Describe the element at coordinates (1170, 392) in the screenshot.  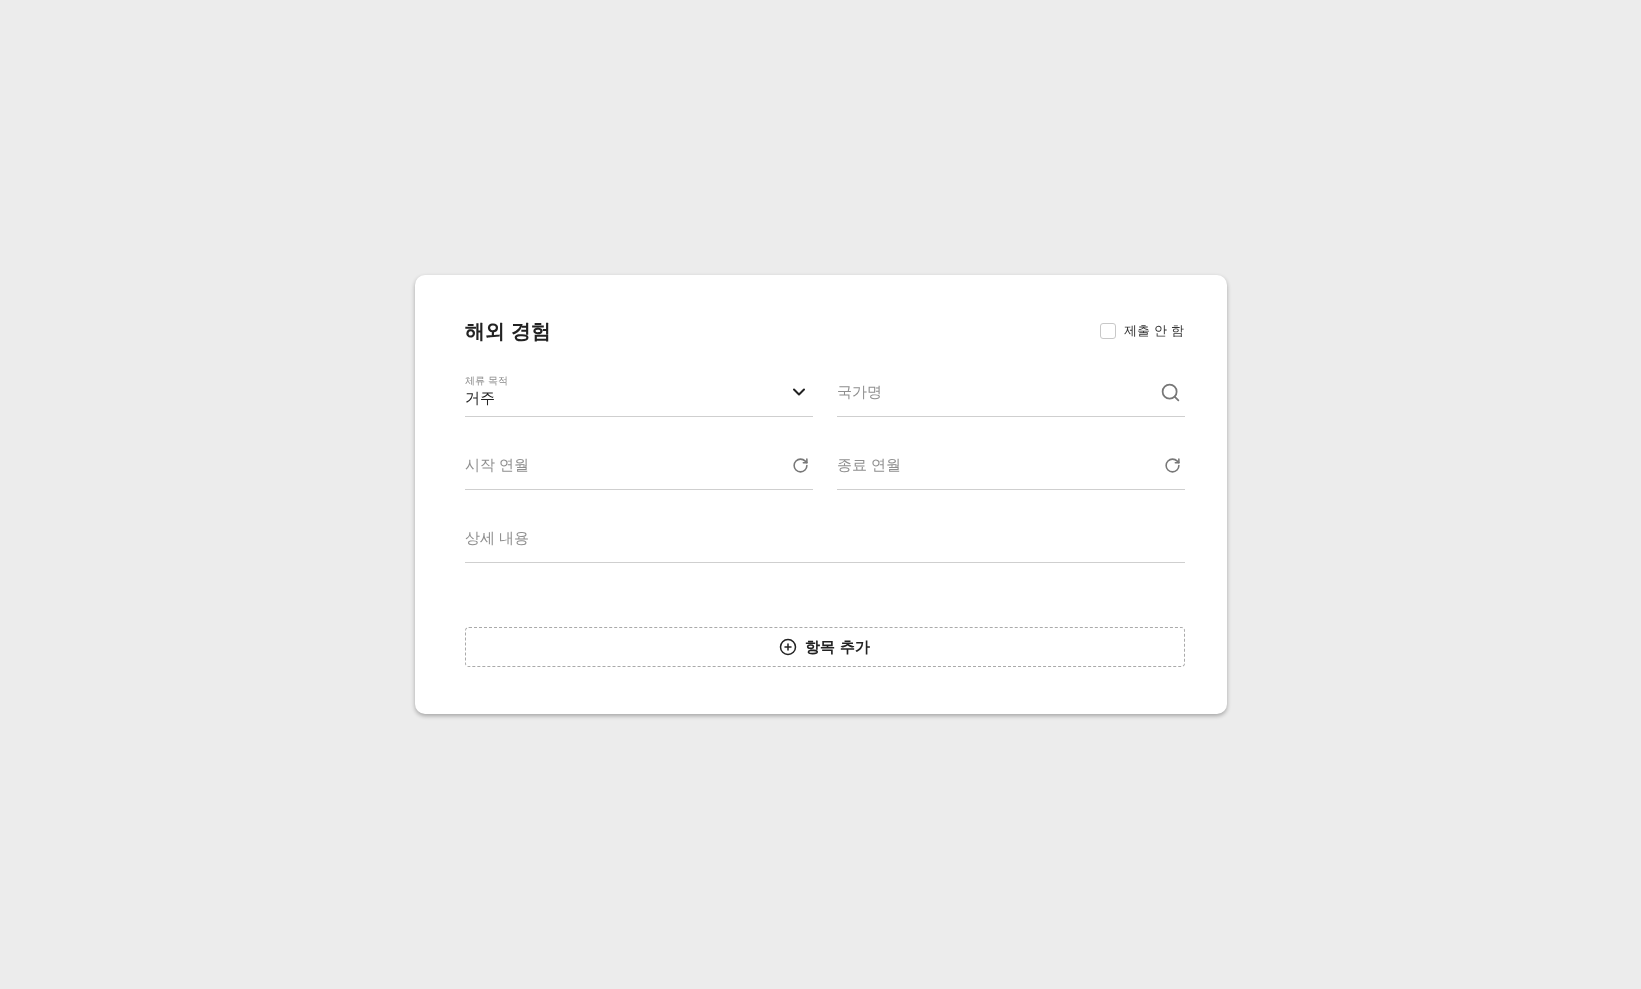
I see `search-icon` at that location.